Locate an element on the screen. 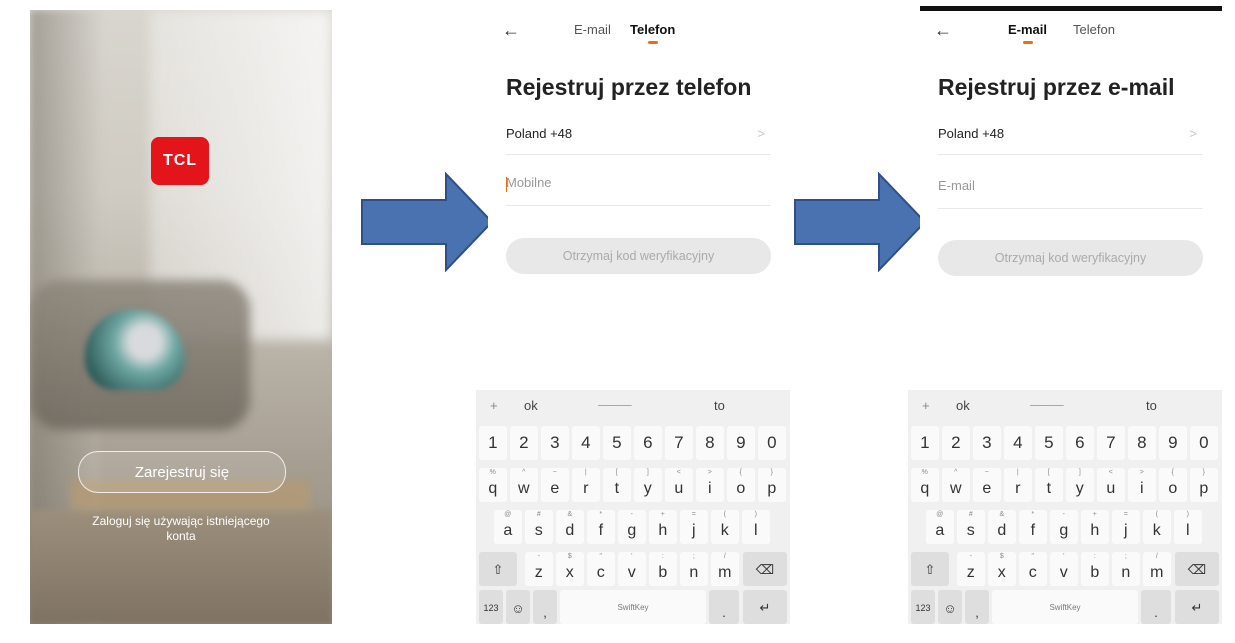 Image resolution: width=1235 pixels, height=643 pixels. get-verification-code-button: Otrzymaj kod weryfikacyjny is located at coordinates (1070, 258).